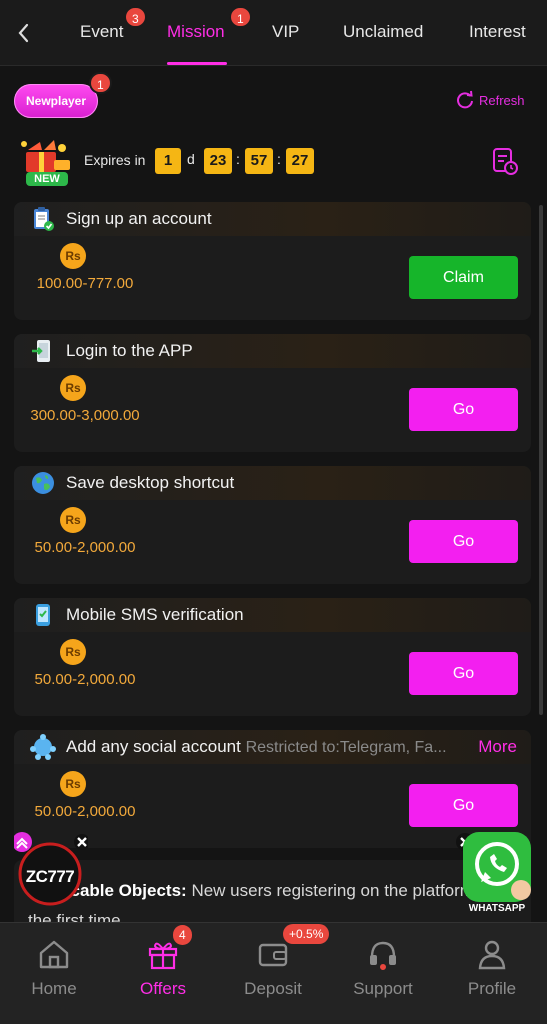  I want to click on clipboard-icon, so click(43, 219).